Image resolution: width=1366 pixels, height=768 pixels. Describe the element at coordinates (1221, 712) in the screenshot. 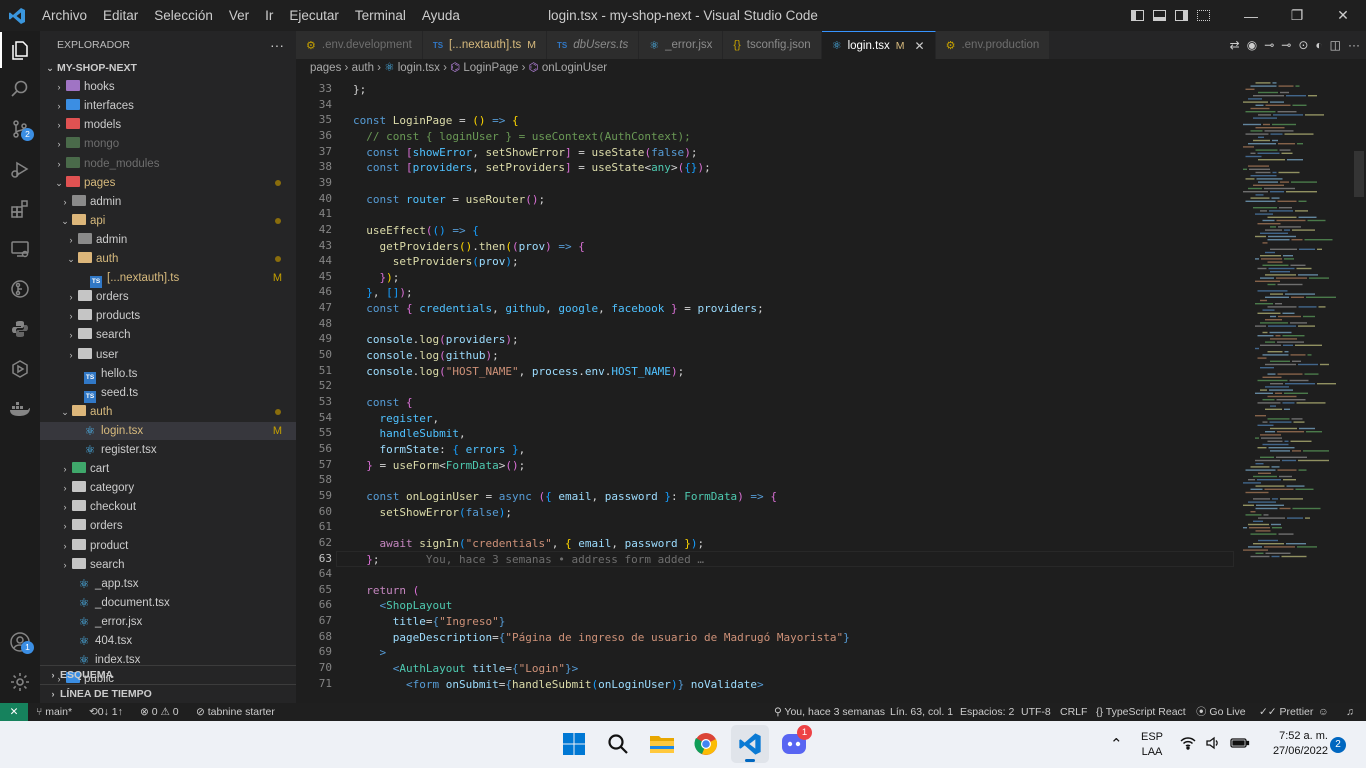

I see `go-live-button: ⦿ Go Live` at that location.